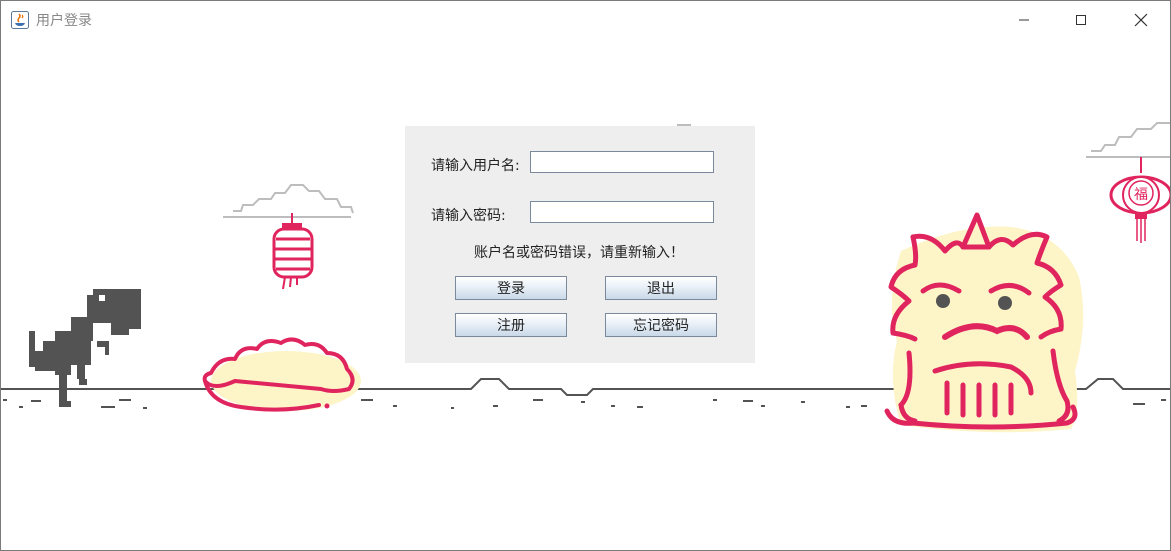 Image resolution: width=1171 pixels, height=551 pixels. What do you see at coordinates (585, 20) in the screenshot?
I see `title-bar: 用户登录` at bounding box center [585, 20].